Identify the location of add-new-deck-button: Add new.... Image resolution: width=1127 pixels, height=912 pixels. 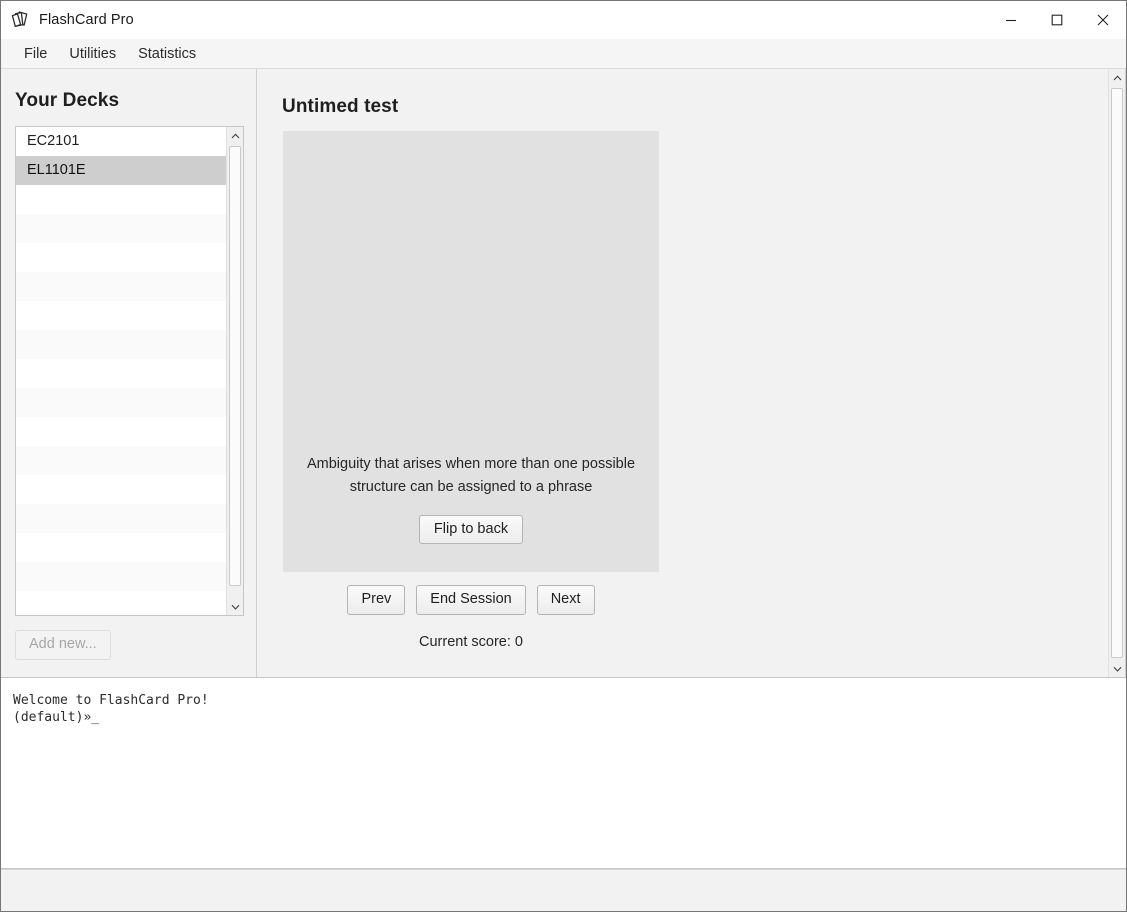
(63, 645).